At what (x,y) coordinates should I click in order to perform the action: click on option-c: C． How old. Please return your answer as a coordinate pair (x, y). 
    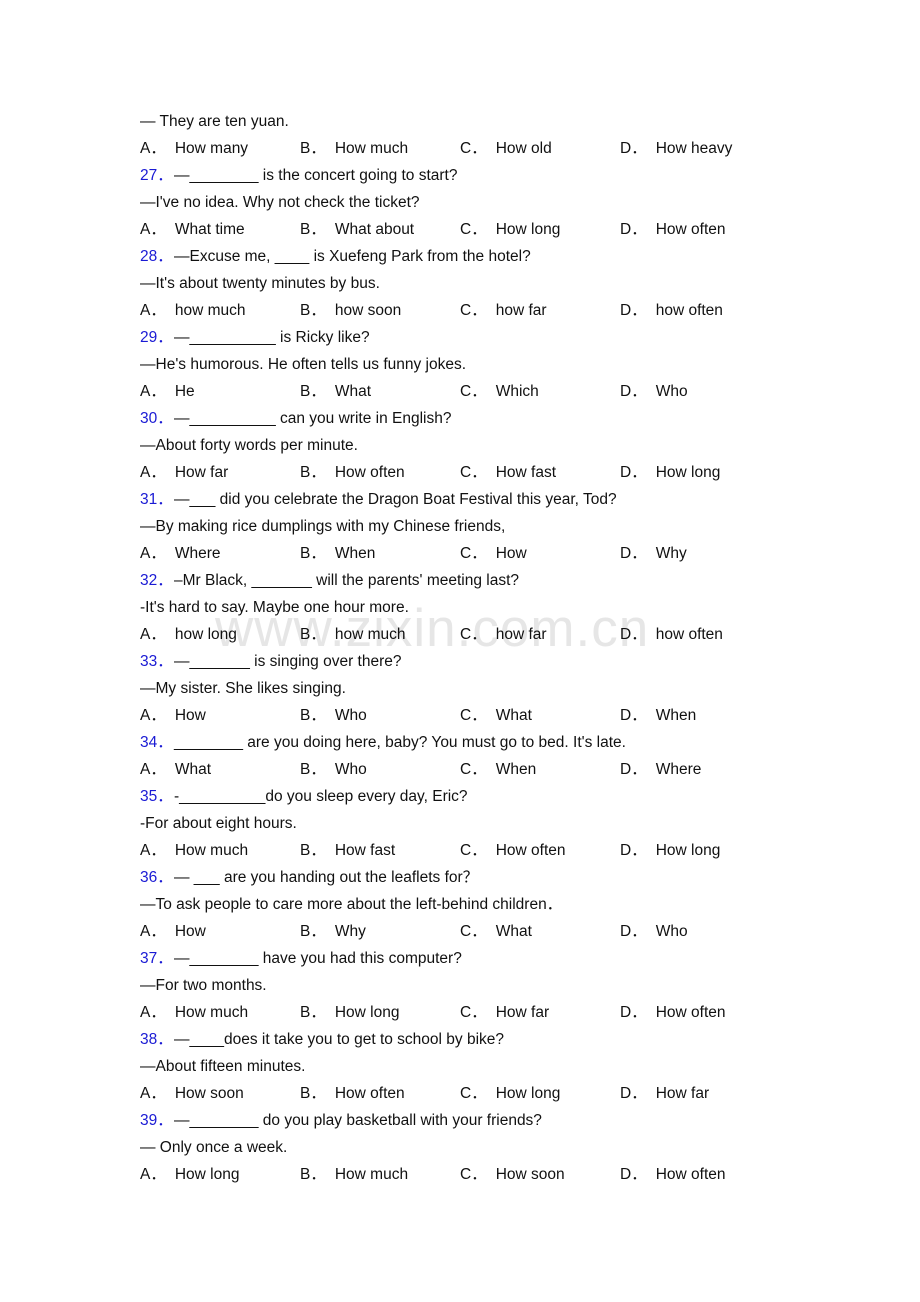
    Looking at the image, I should click on (506, 148).